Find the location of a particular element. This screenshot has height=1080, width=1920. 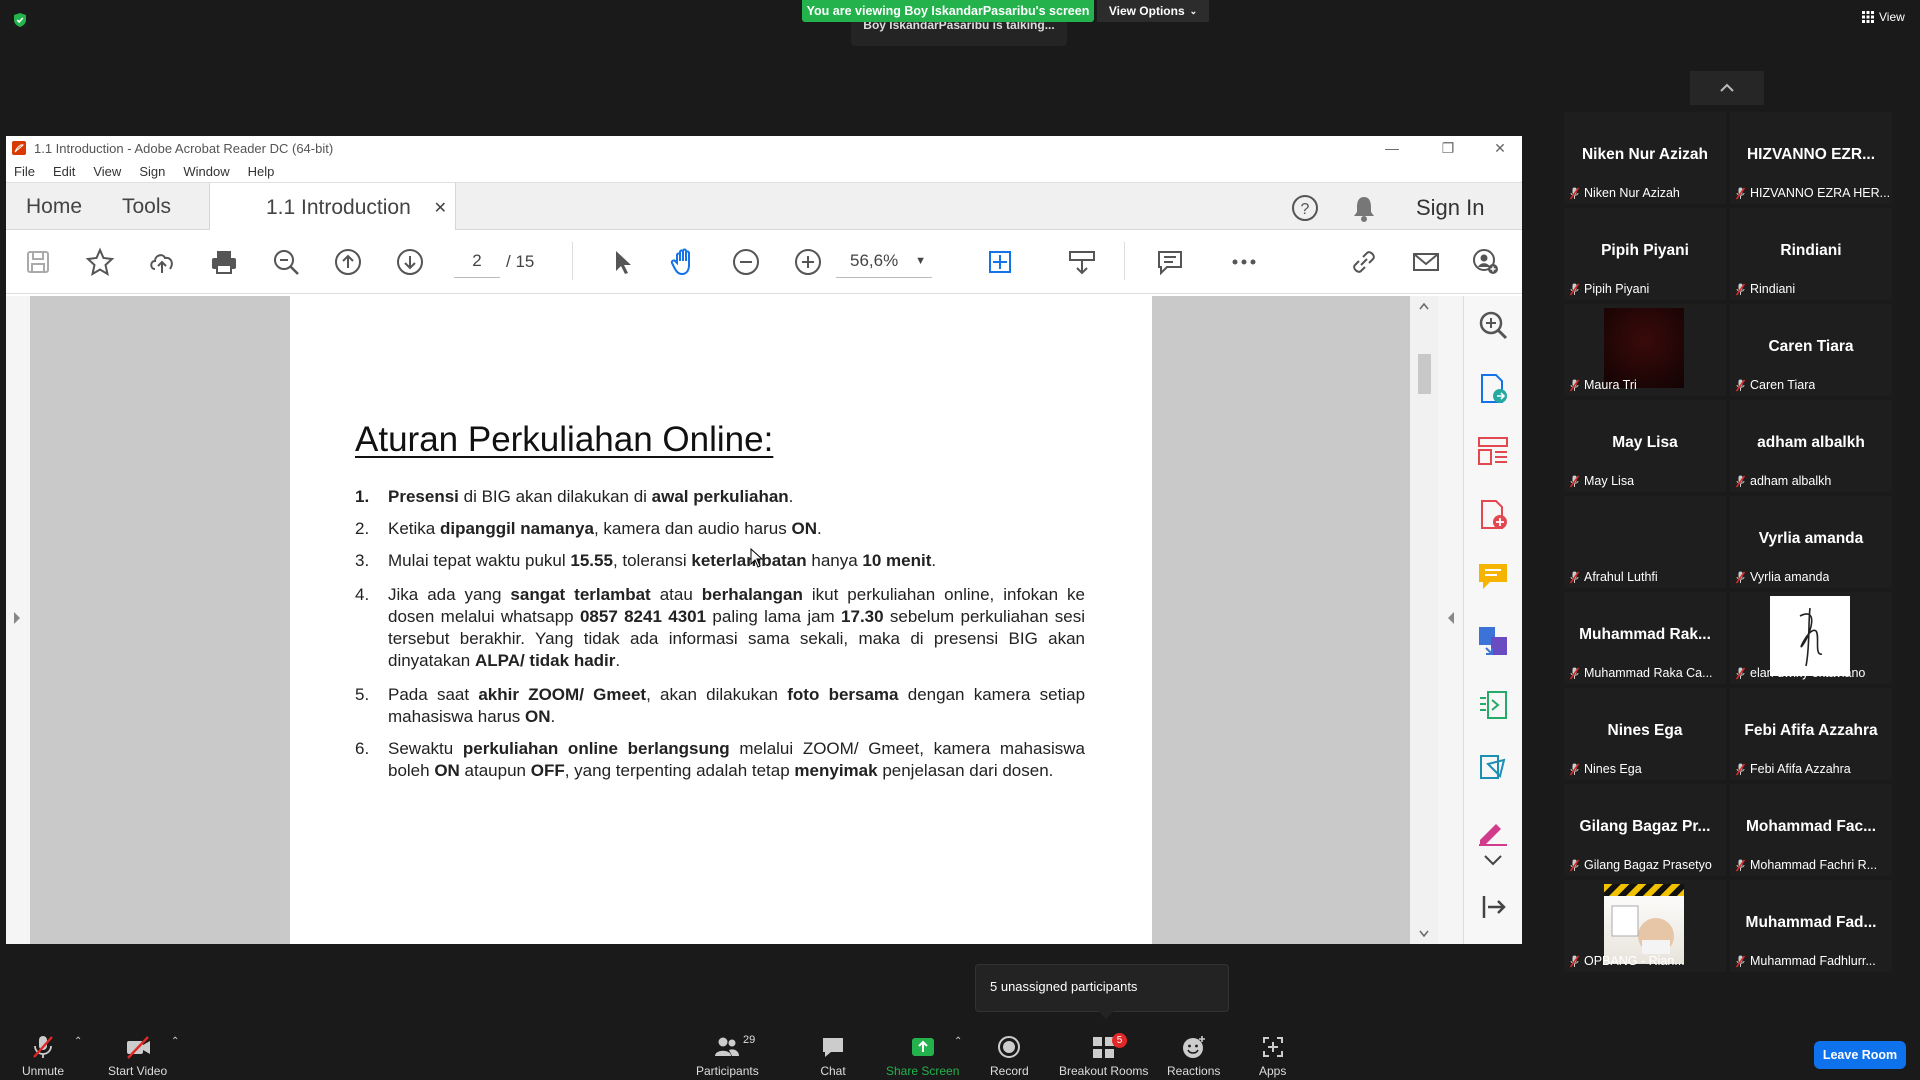

expand-left-pane-icon is located at coordinates (17, 618).